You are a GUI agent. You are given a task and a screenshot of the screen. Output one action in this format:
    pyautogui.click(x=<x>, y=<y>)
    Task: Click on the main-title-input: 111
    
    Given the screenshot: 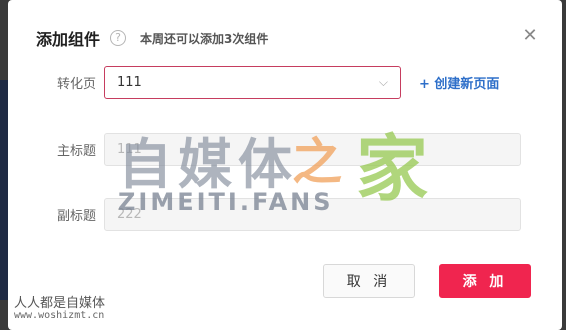 What is the action you would take?
    pyautogui.click(x=312, y=149)
    